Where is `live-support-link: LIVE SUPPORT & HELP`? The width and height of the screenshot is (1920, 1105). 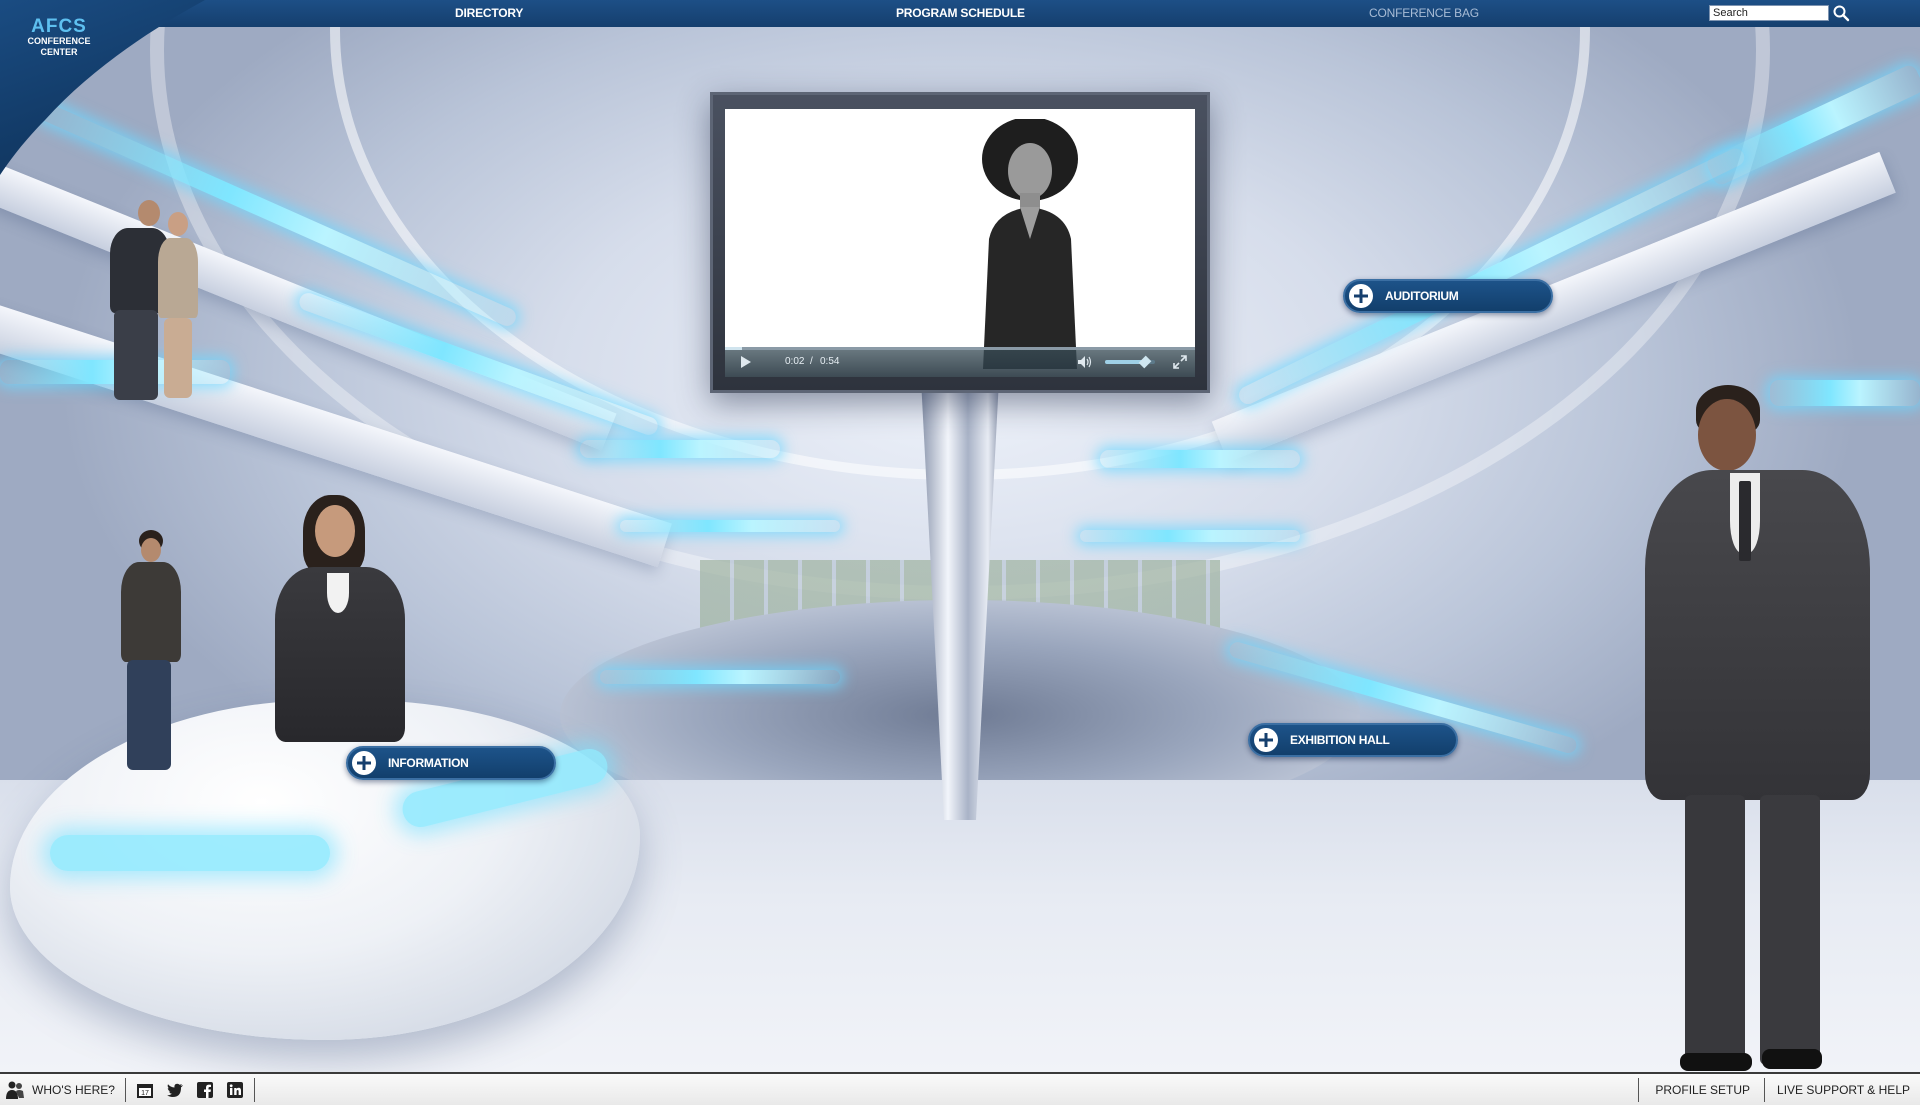
live-support-link: LIVE SUPPORT & HELP is located at coordinates (1842, 1089).